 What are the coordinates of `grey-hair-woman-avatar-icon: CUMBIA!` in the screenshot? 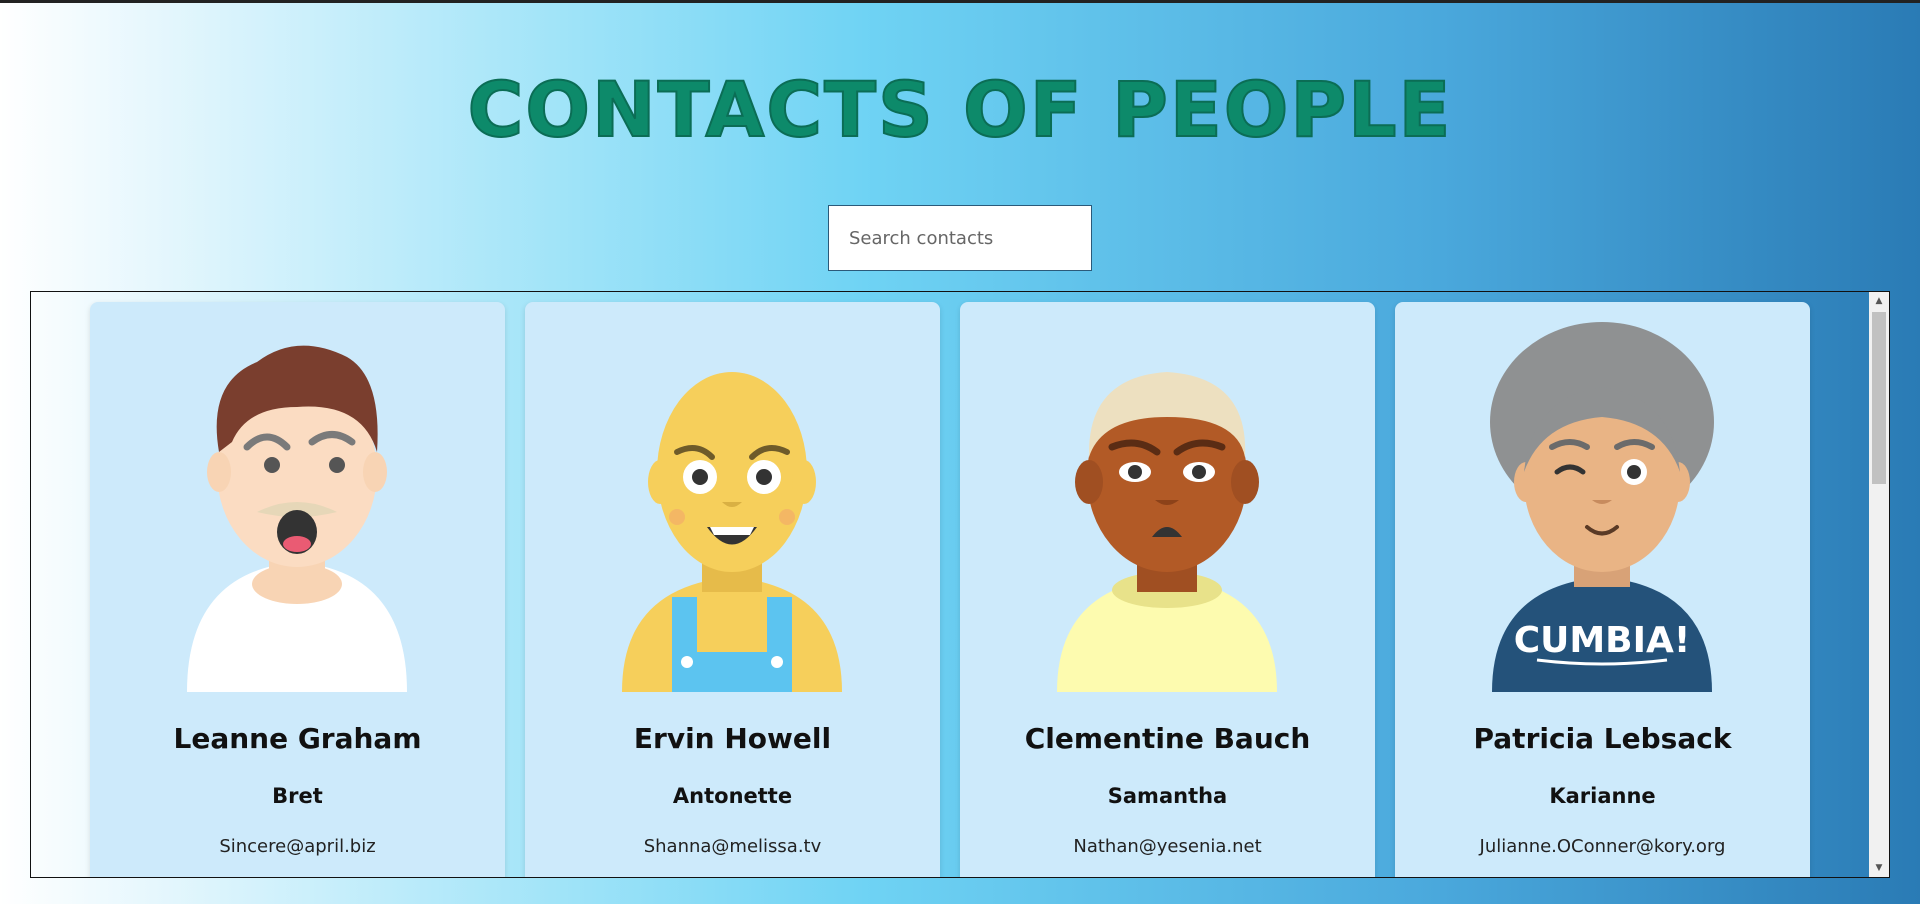 It's located at (1602, 507).